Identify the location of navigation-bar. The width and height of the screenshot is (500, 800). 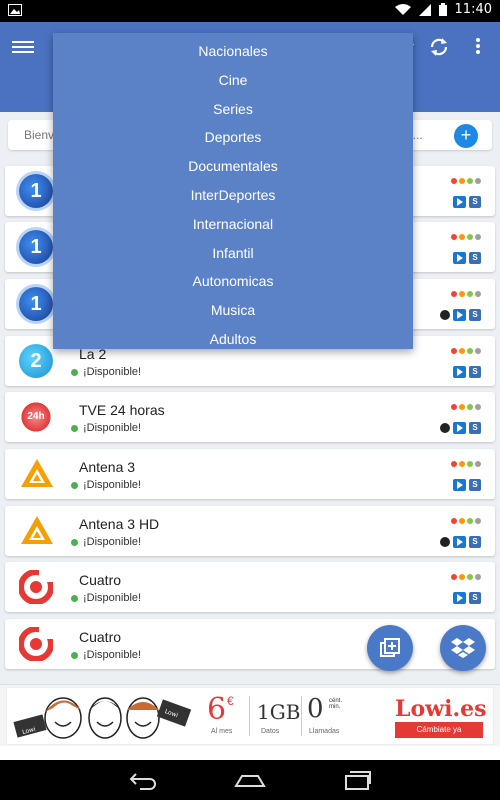
(250, 780).